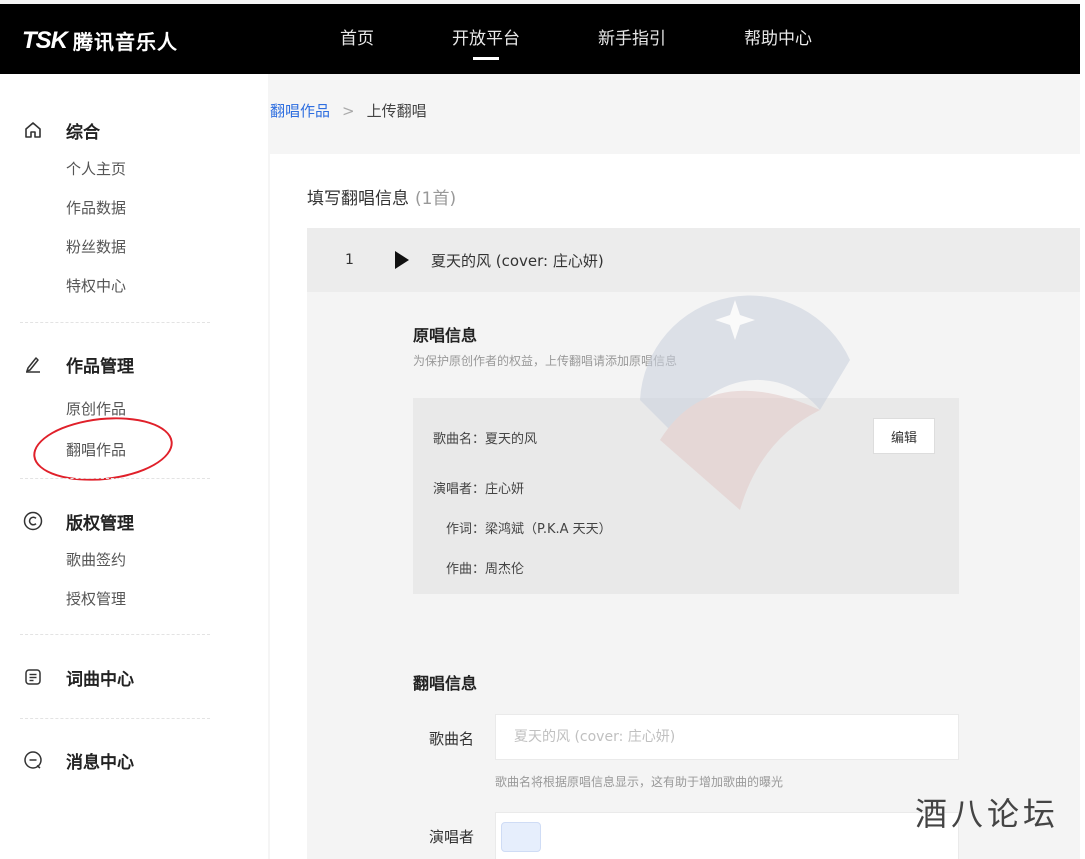 This screenshot has width=1085, height=859. What do you see at coordinates (125, 42) in the screenshot?
I see `logo-text: 腾讯音乐人` at bounding box center [125, 42].